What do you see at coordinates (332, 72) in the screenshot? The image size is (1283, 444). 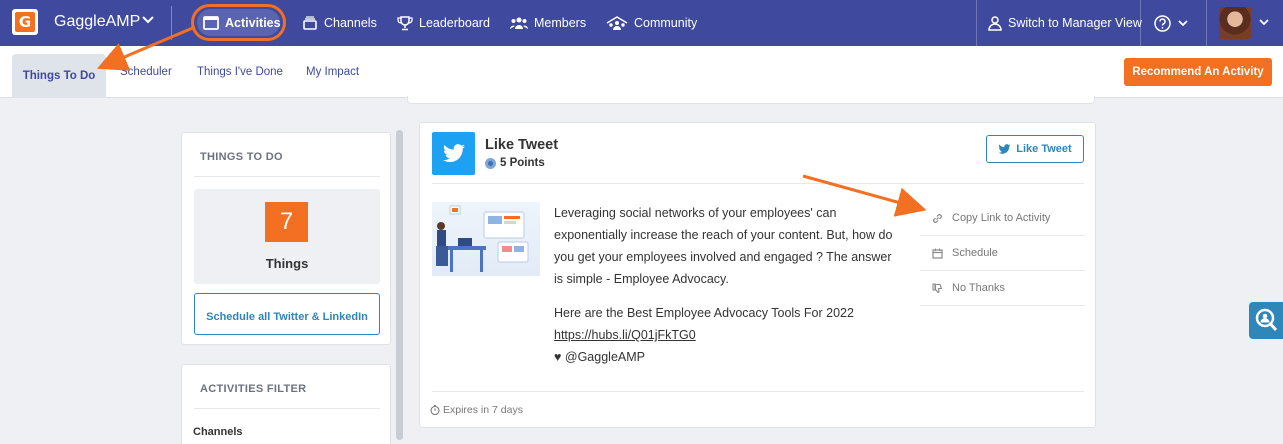 I see `tab-my-impact: My Impact` at bounding box center [332, 72].